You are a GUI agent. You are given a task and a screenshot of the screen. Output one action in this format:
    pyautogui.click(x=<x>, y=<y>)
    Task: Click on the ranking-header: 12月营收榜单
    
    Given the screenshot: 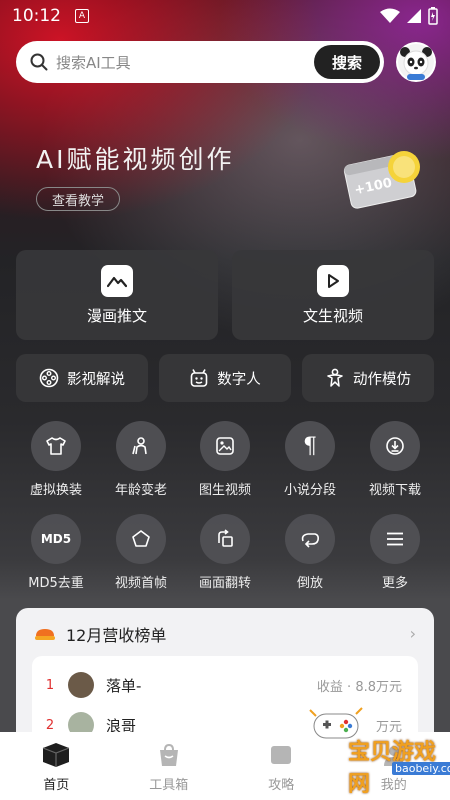 What is the action you would take?
    pyautogui.click(x=100, y=634)
    